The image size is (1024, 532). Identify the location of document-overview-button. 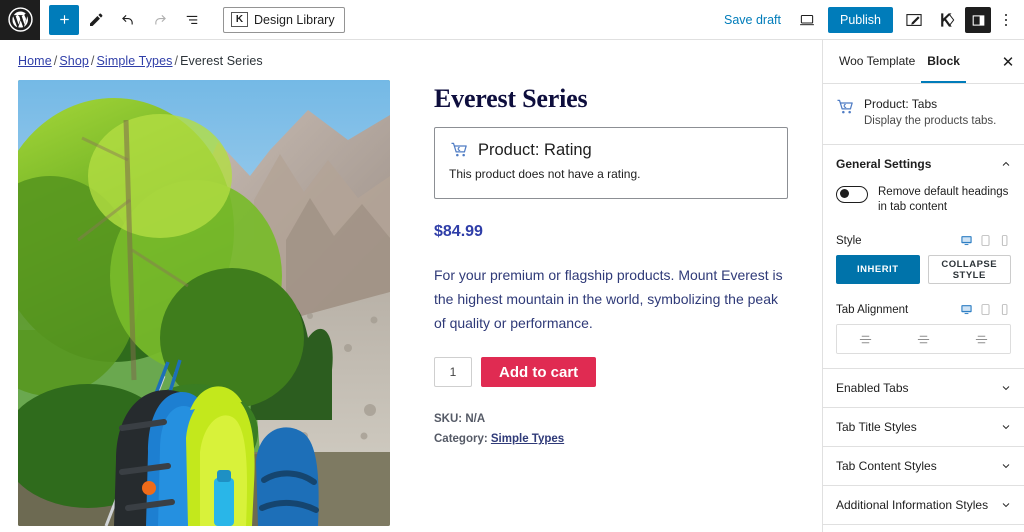
(192, 20).